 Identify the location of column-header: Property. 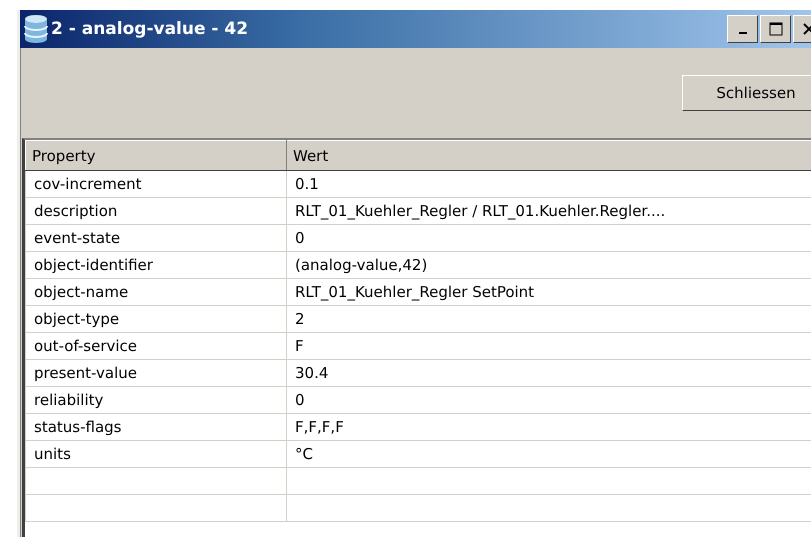
(156, 155).